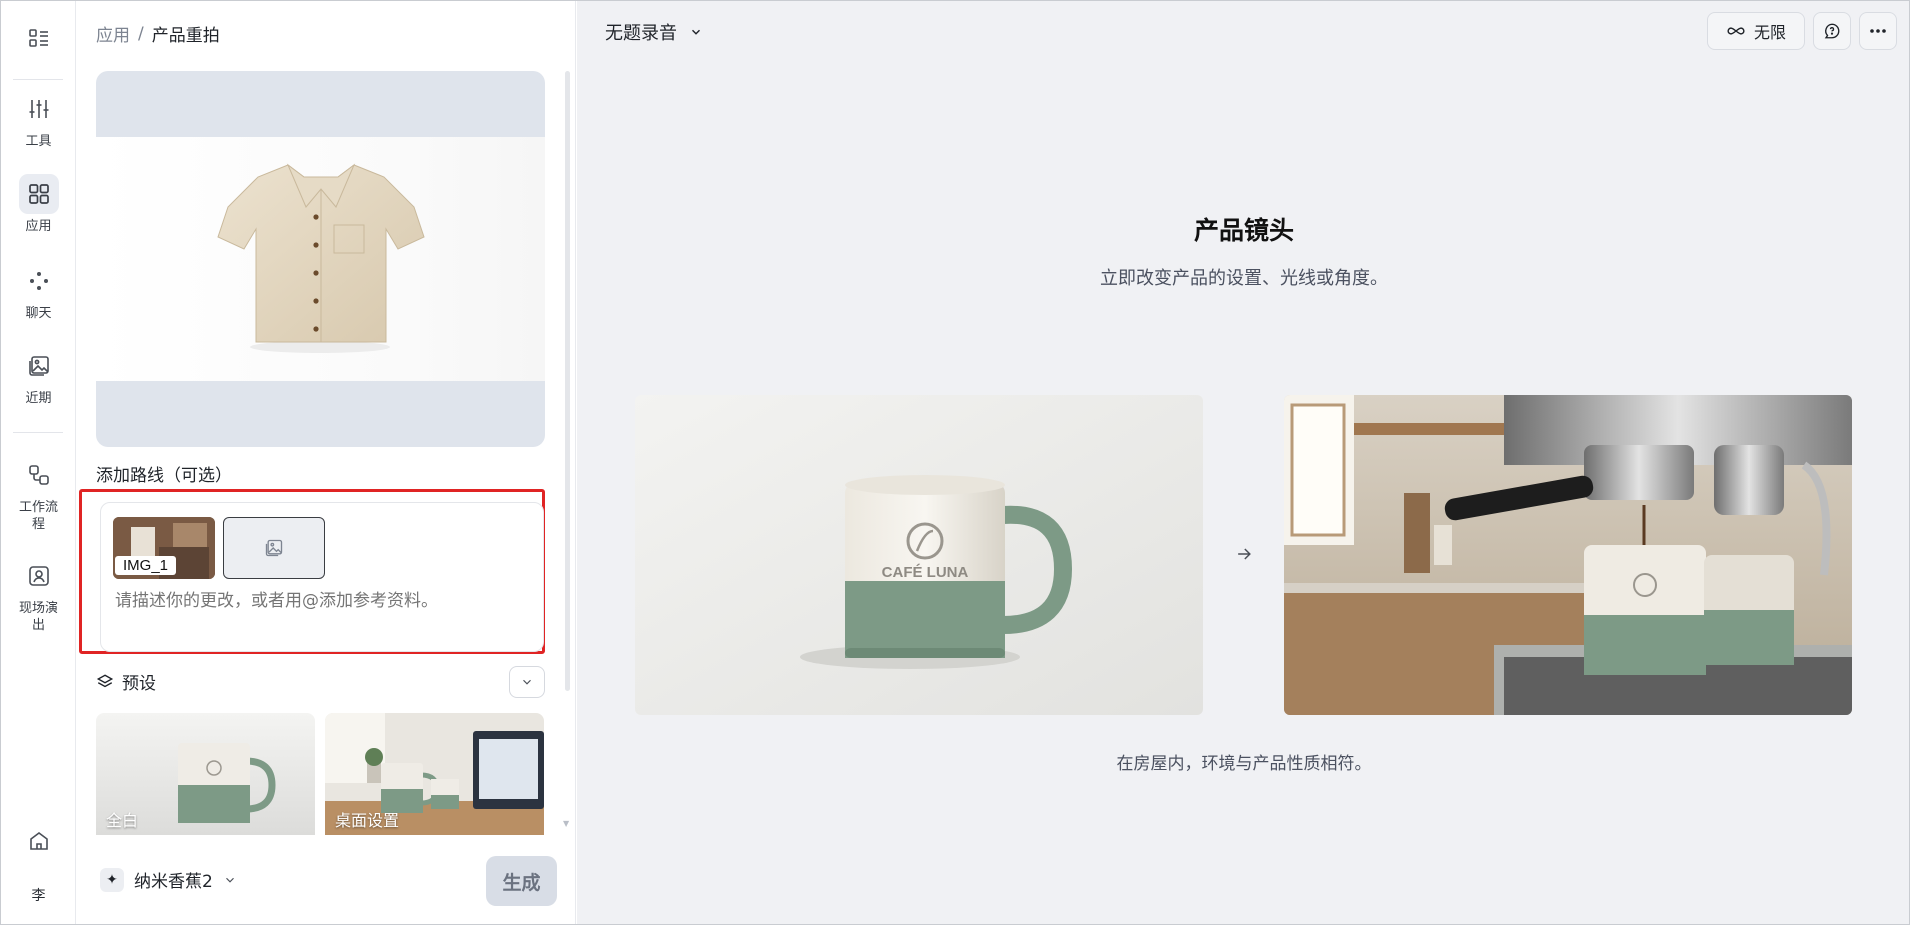 The width and height of the screenshot is (1910, 925). What do you see at coordinates (38, 398) in the screenshot?
I see `rail-label-recent: 近期` at bounding box center [38, 398].